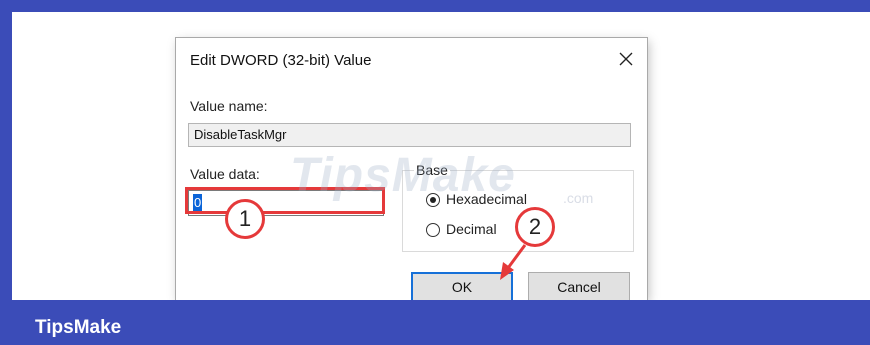 The width and height of the screenshot is (870, 345). Describe the element at coordinates (513, 262) in the screenshot. I see `step2-arrow` at that location.